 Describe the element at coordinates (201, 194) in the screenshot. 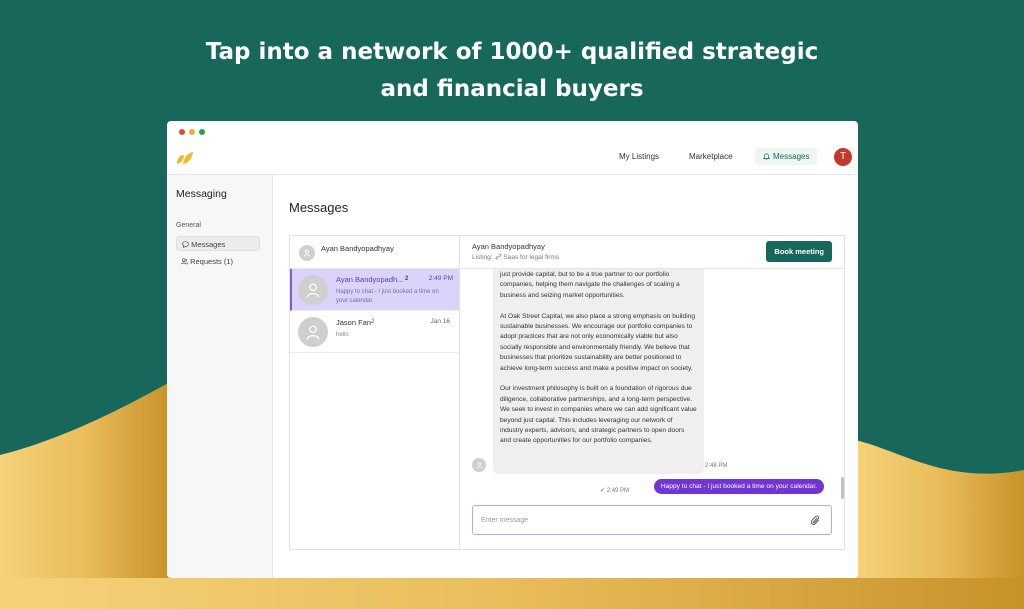

I see `sidebar-title: Messaging` at that location.